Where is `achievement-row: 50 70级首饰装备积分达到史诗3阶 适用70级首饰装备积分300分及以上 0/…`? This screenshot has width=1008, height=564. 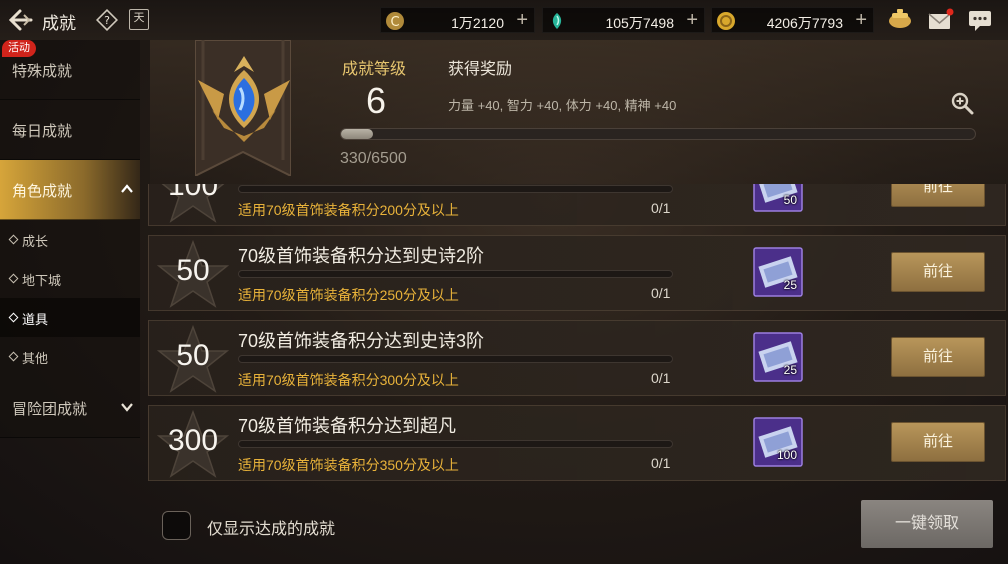
achievement-row: 50 70级首饰装备积分达到史诗3阶 适用70级首饰装备积分300分及以上 0/… is located at coordinates (577, 358).